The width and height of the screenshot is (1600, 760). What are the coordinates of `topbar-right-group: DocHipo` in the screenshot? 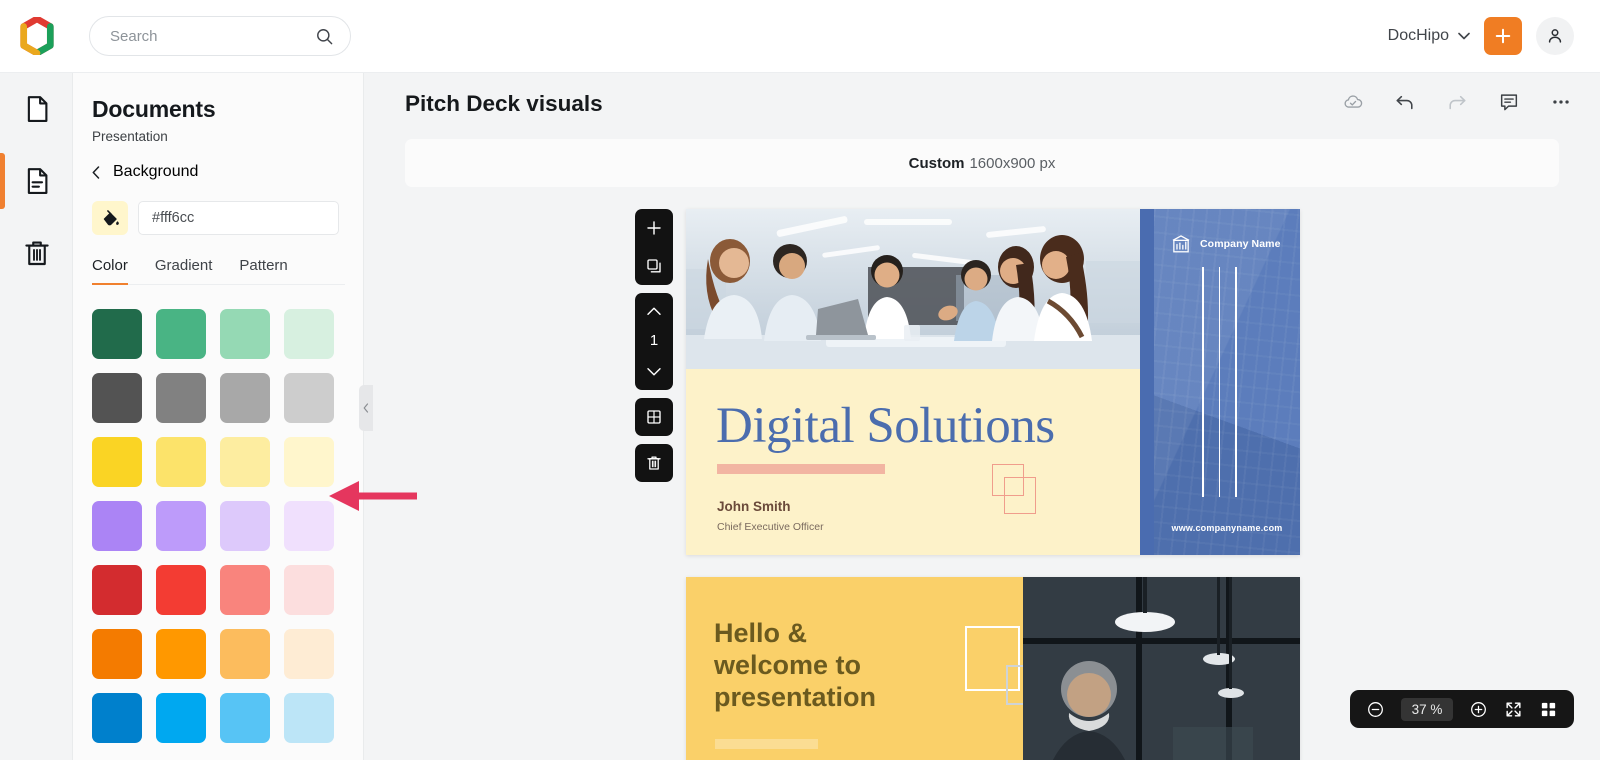 It's located at (1494, 36).